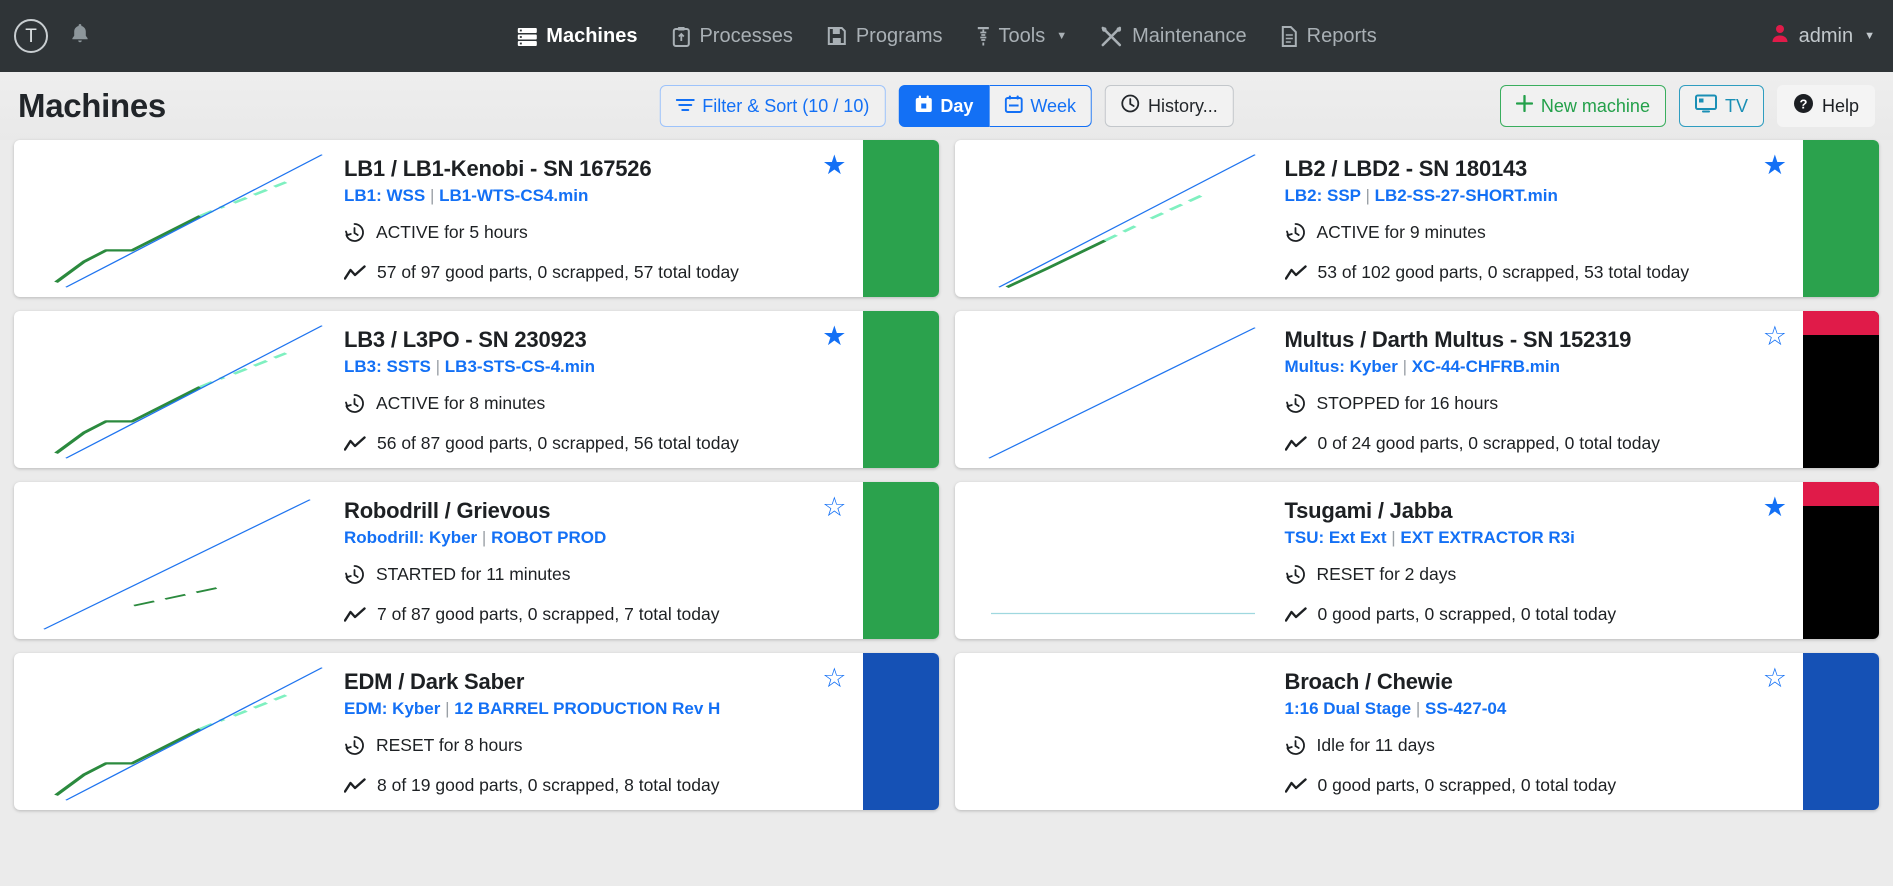  I want to click on tv-button: TV, so click(1721, 106).